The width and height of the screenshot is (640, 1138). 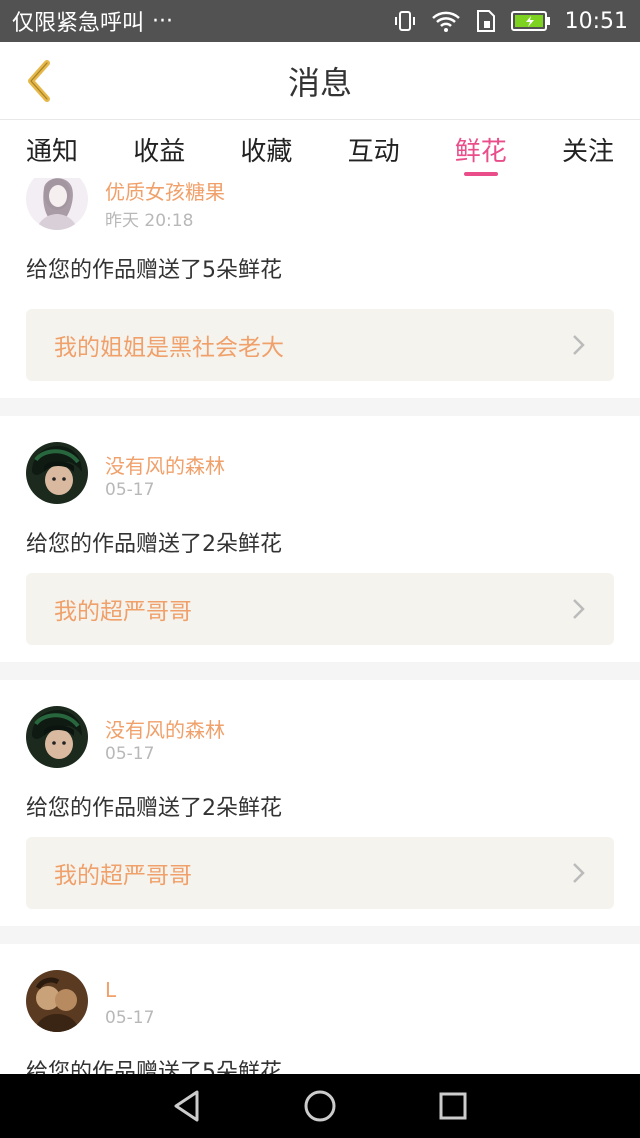 I want to click on nav-back-button, so click(x=187, y=1106).